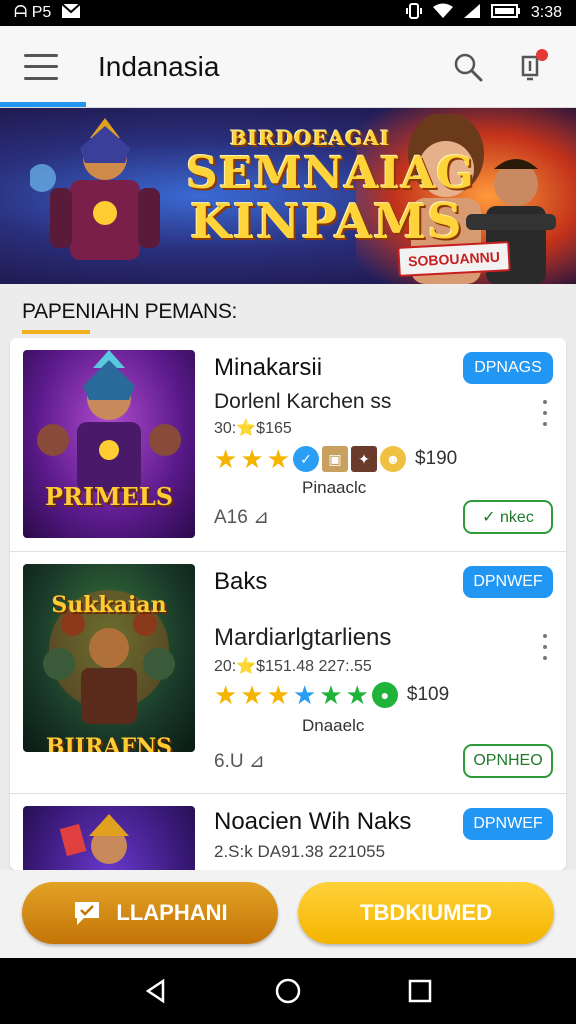 This screenshot has height=1024, width=576. I want to click on puzzle-icon: ✦, so click(363, 459).